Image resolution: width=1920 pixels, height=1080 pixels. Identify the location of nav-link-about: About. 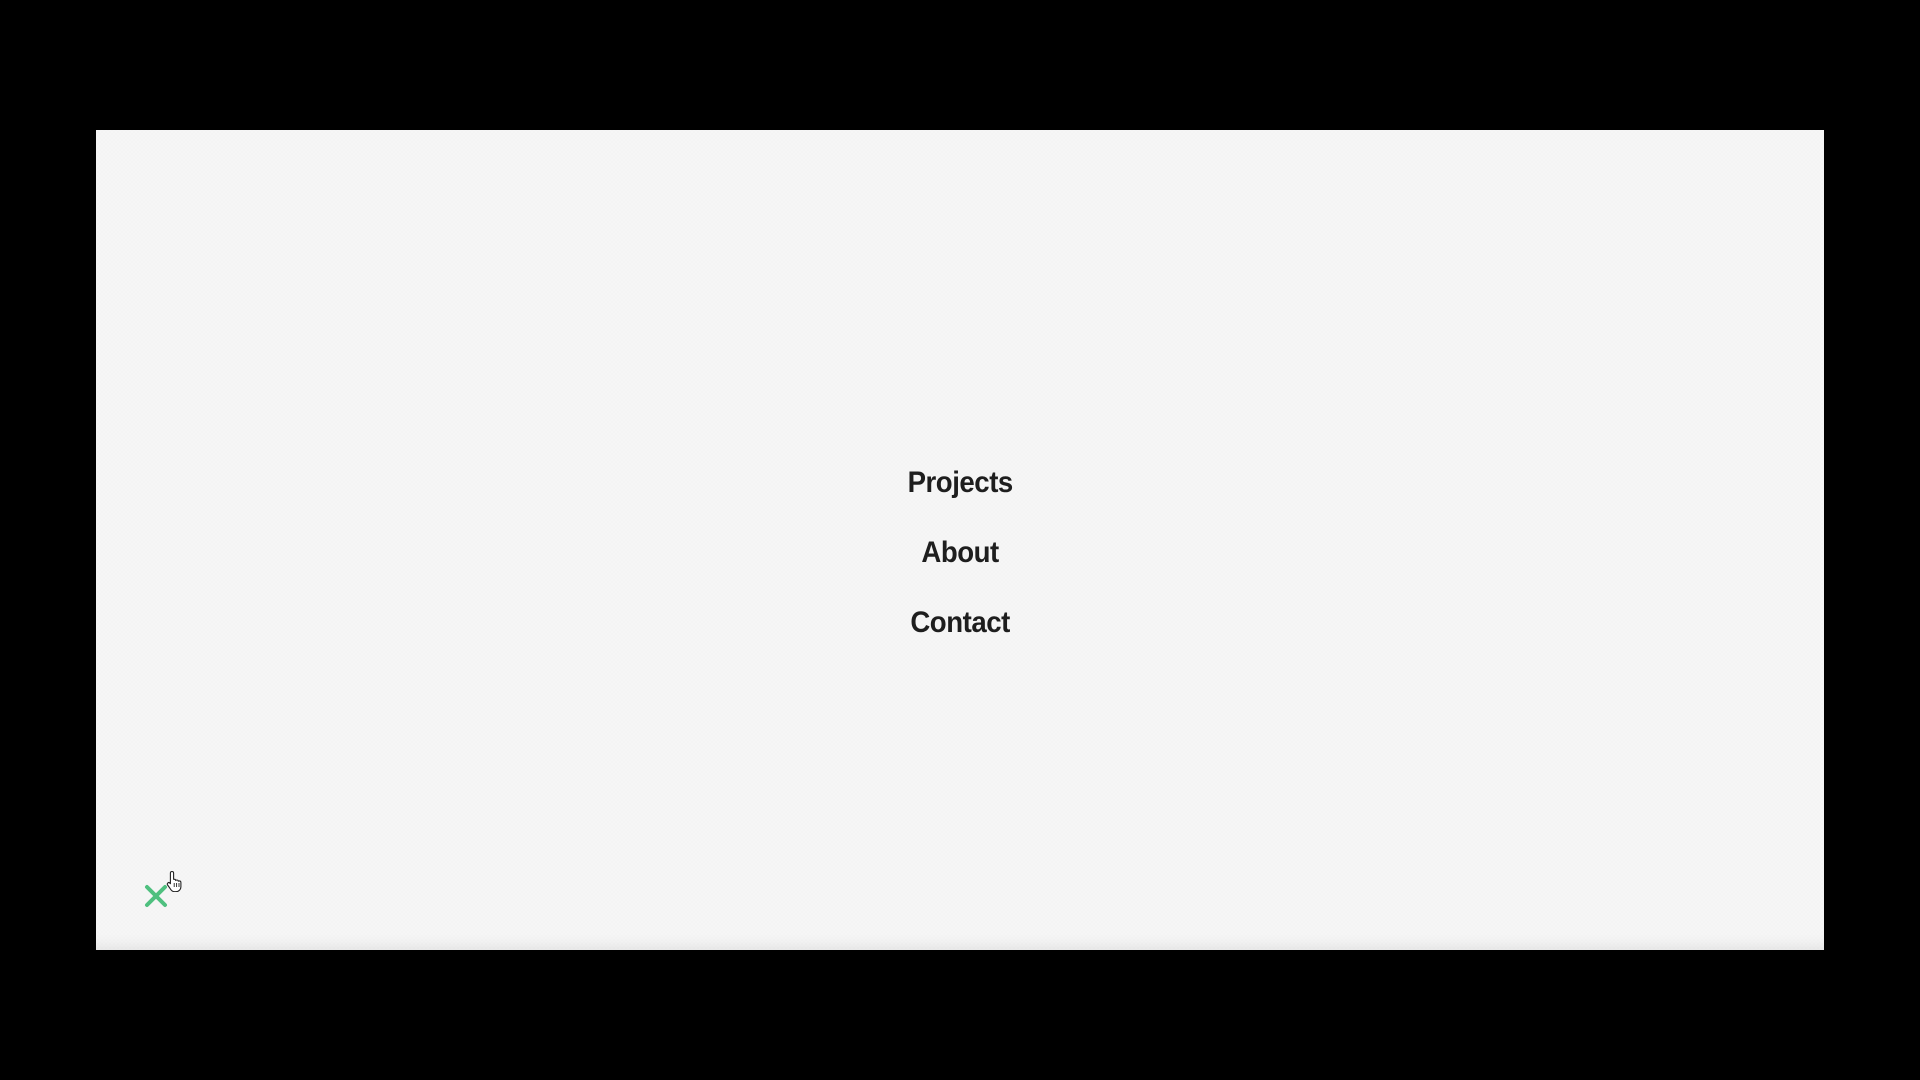
(960, 553).